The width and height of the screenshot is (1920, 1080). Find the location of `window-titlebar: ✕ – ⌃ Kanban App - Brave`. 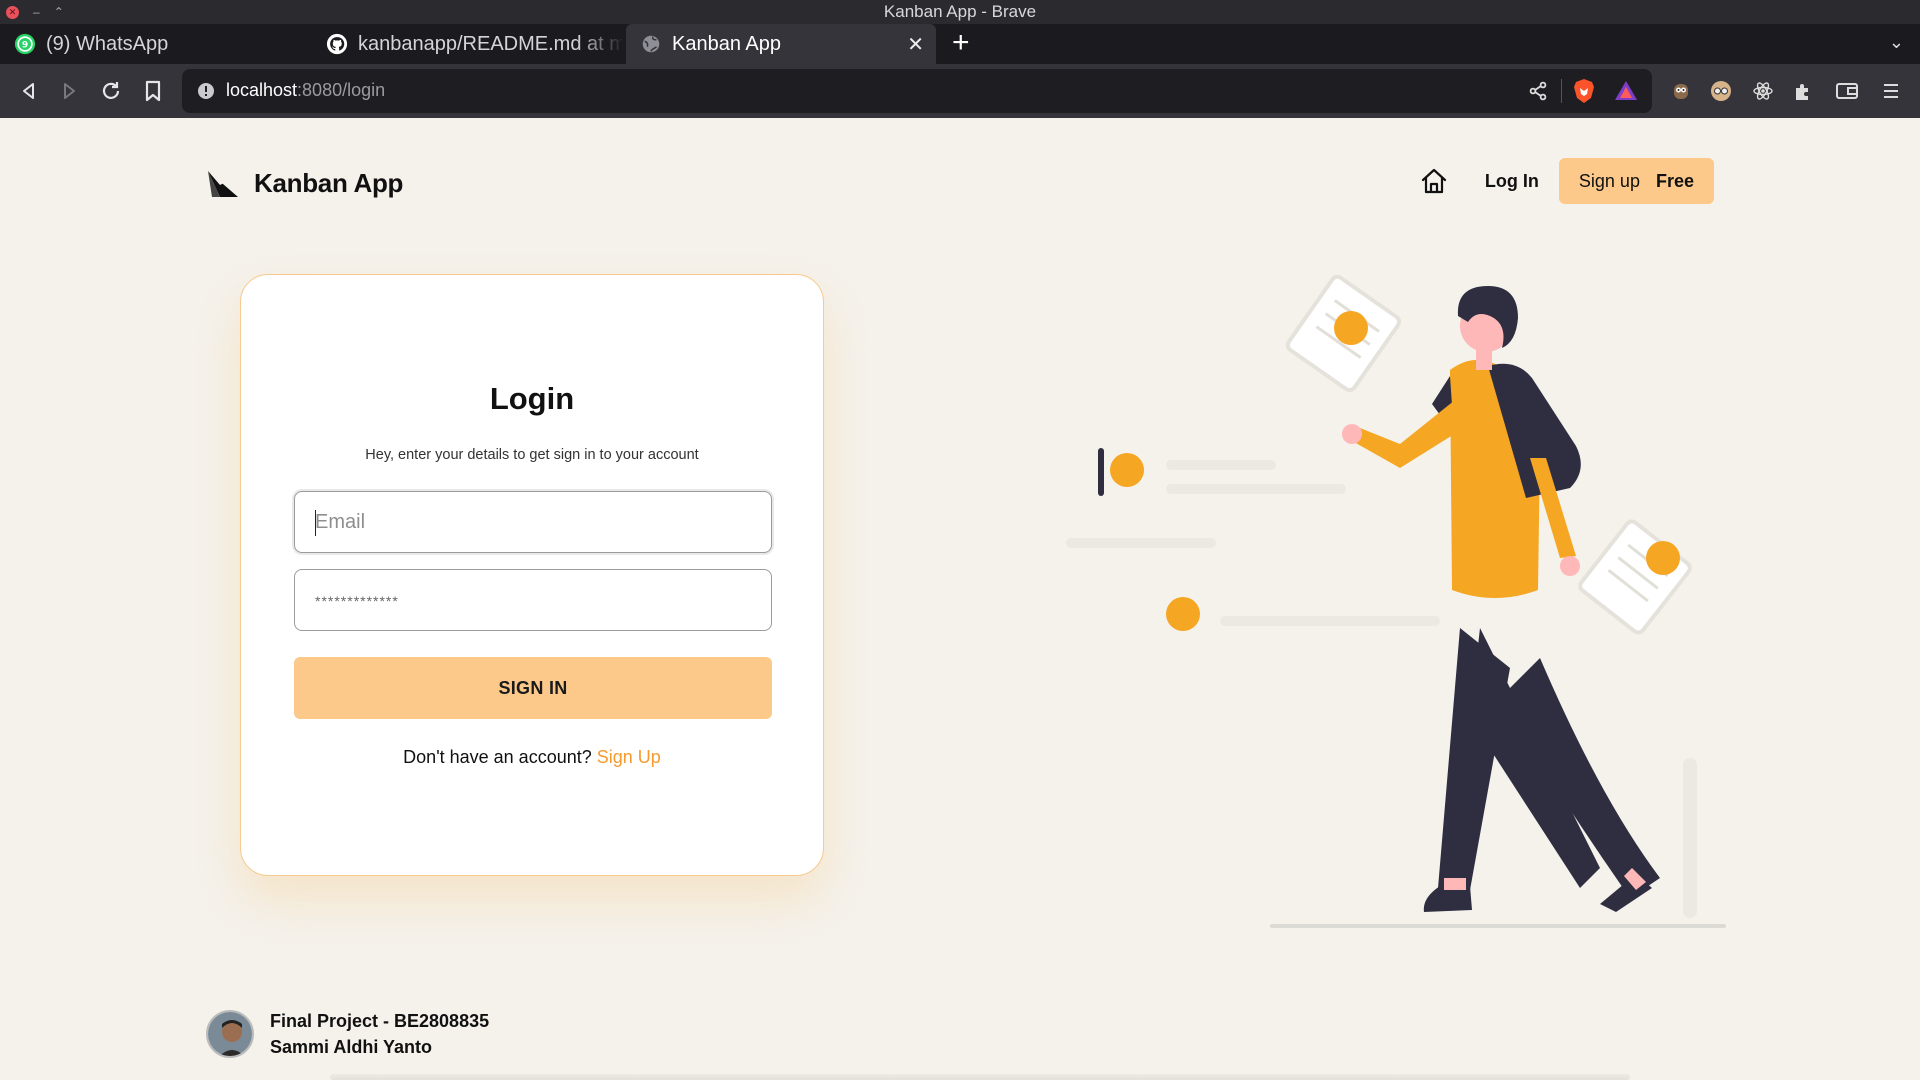

window-titlebar: ✕ – ⌃ Kanban App - Brave is located at coordinates (960, 12).